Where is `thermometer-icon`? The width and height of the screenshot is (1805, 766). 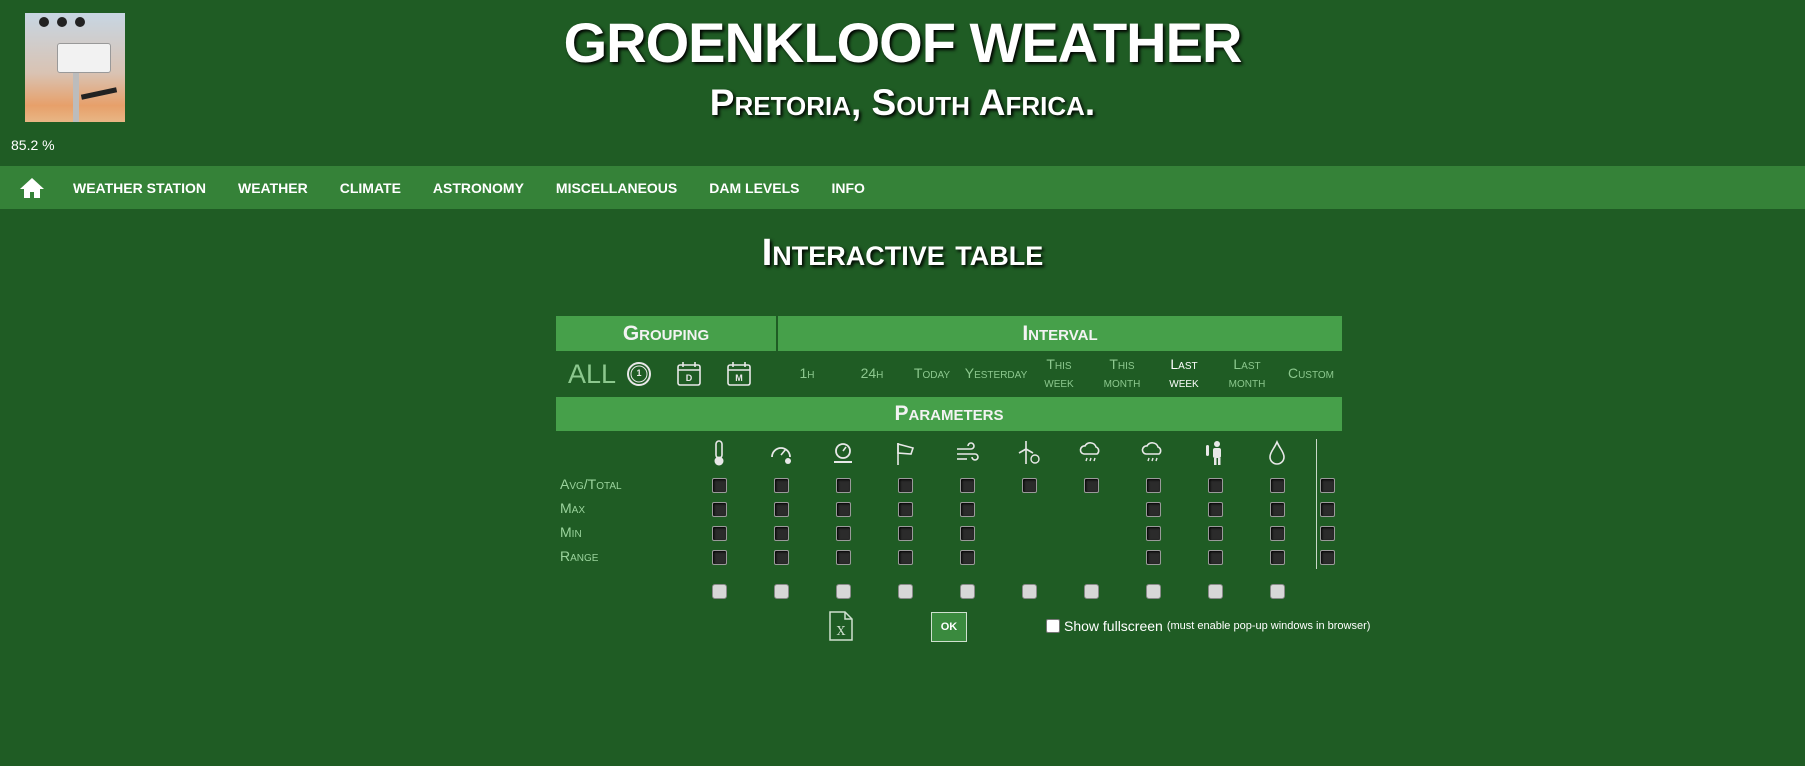
thermometer-icon is located at coordinates (719, 453).